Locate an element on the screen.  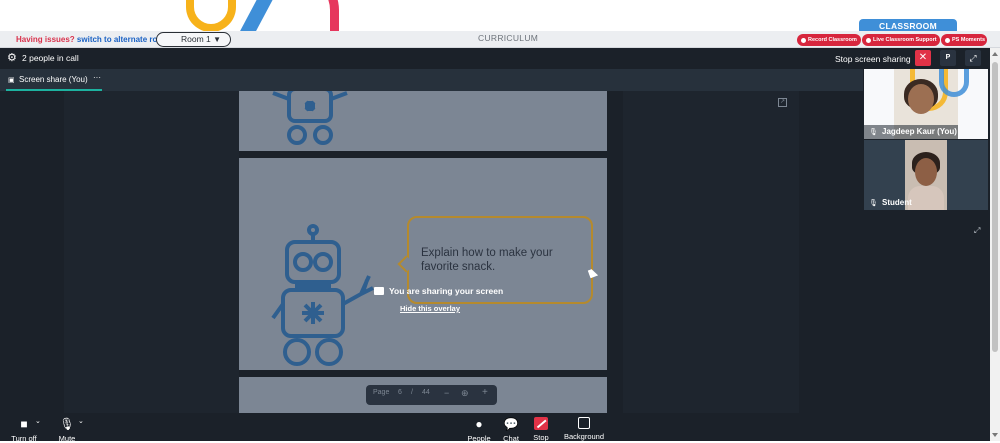
background-button: Background is located at coordinates (584, 427).